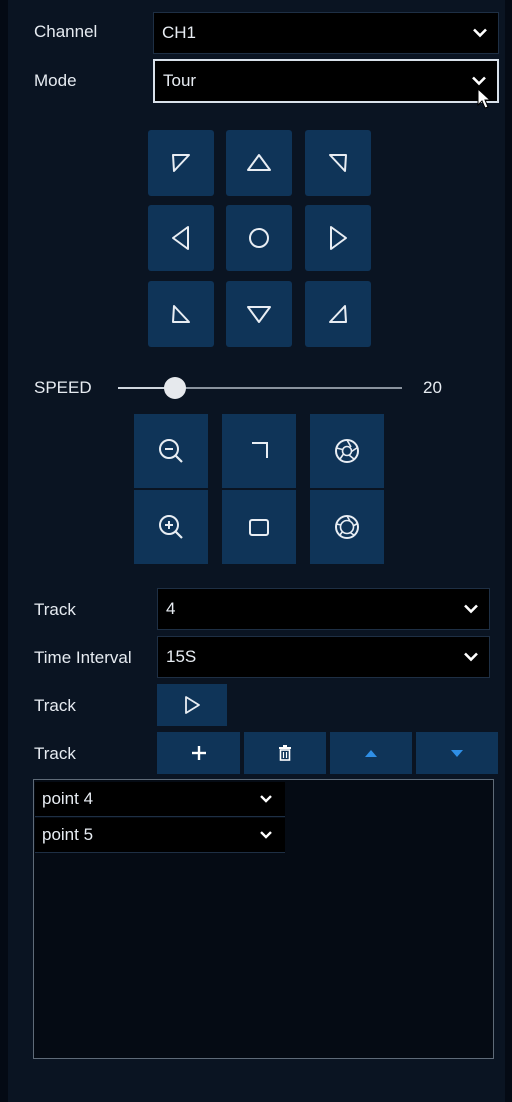 Image resolution: width=512 pixels, height=1102 pixels. I want to click on arrow-up-icon, so click(259, 162).